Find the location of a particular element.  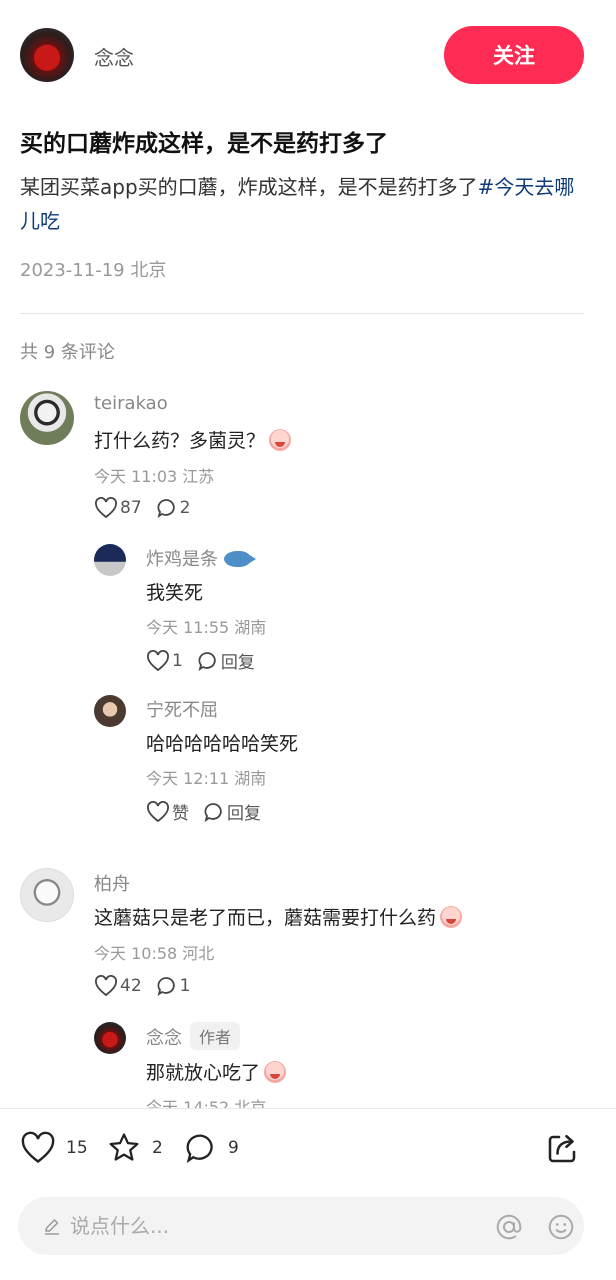

comment-text: 那就放心吃了 is located at coordinates (216, 1071).